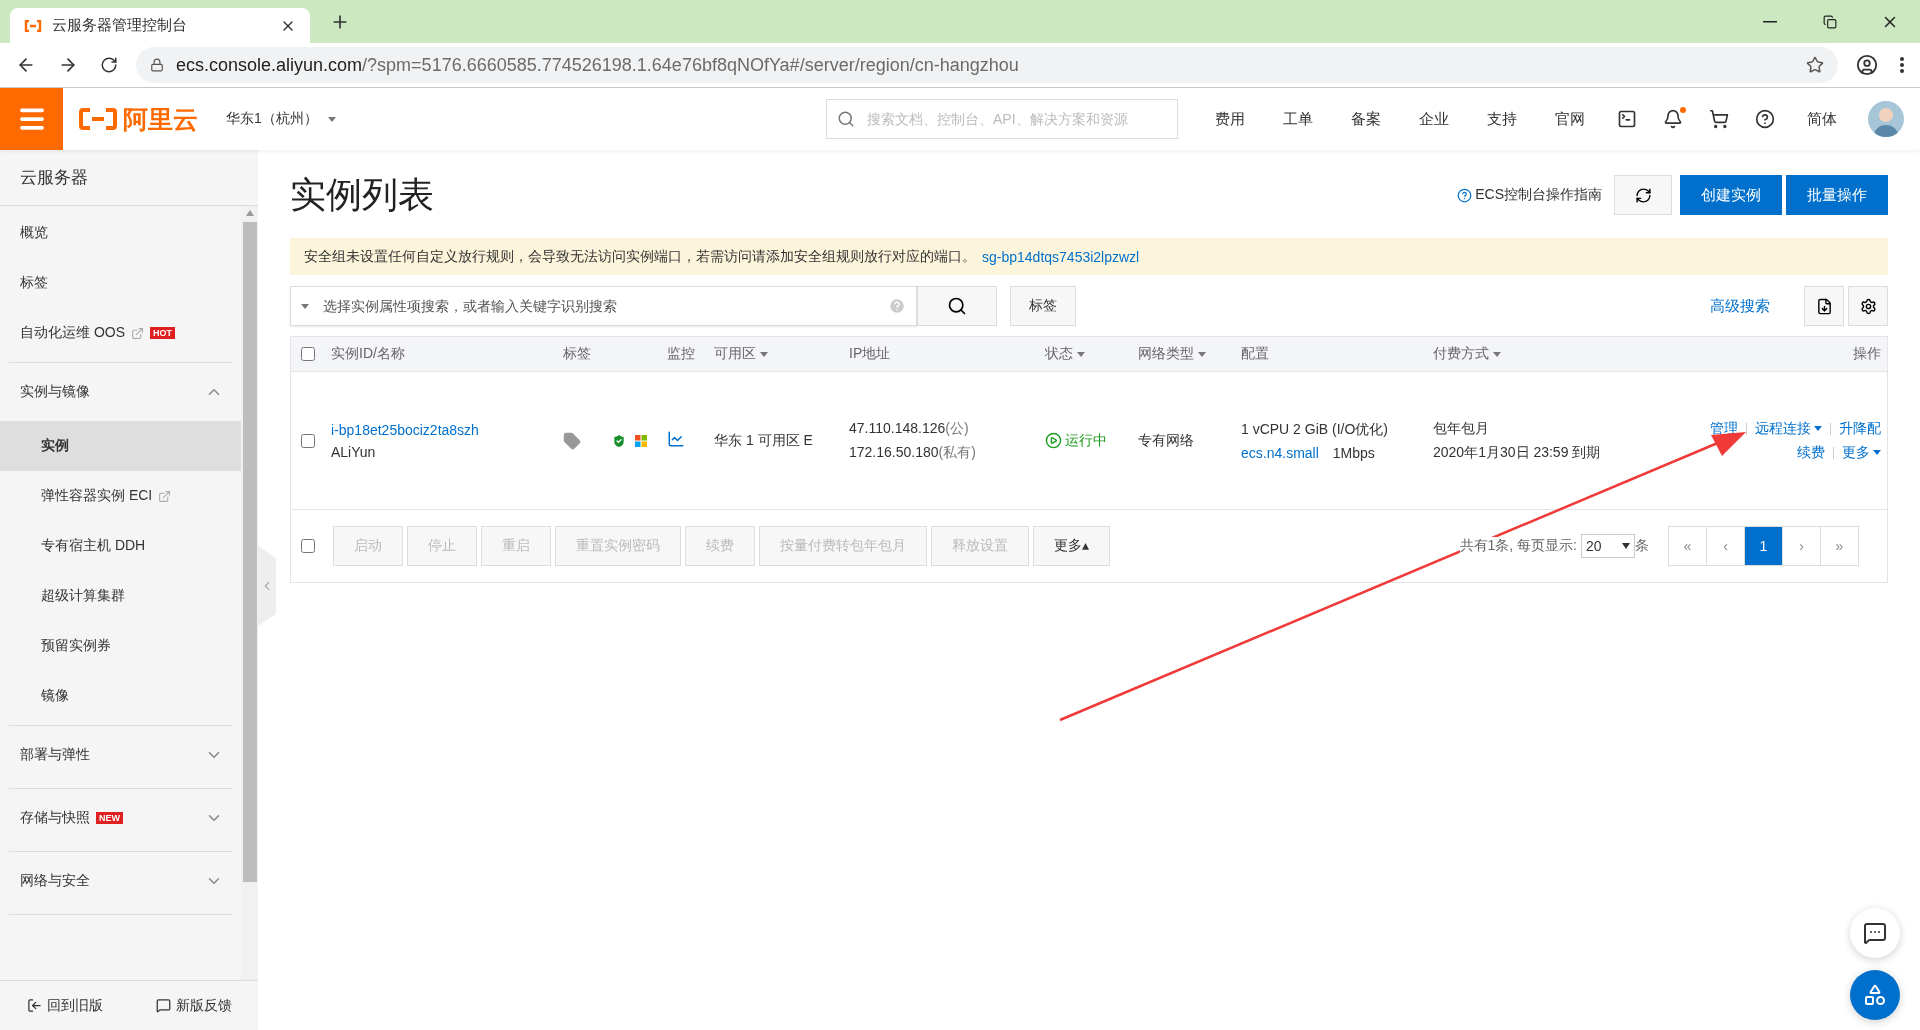 Image resolution: width=1920 pixels, height=1030 pixels. What do you see at coordinates (31, 119) in the screenshot?
I see `menu-button` at bounding box center [31, 119].